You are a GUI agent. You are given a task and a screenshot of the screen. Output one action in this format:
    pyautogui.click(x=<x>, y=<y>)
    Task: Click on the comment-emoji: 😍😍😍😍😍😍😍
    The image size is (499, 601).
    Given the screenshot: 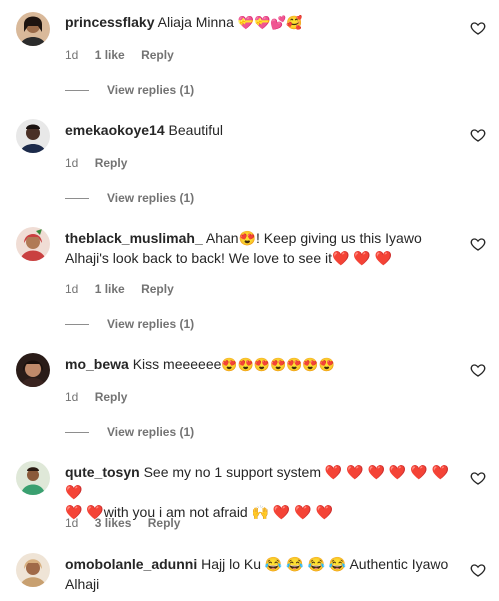 What is the action you would take?
    pyautogui.click(x=278, y=364)
    